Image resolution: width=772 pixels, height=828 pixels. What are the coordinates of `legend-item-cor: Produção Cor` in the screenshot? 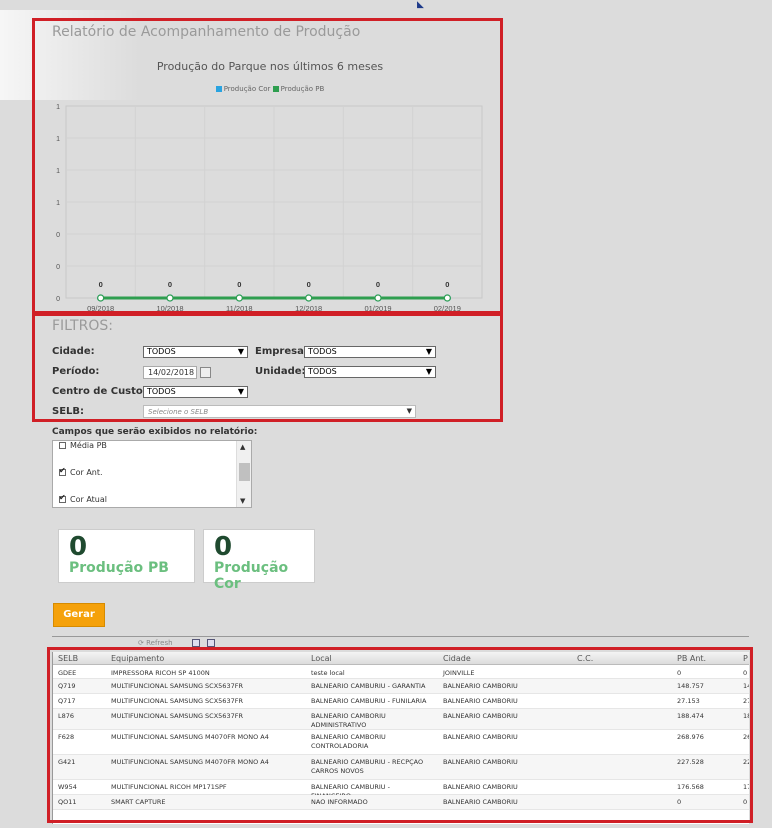 It's located at (243, 89).